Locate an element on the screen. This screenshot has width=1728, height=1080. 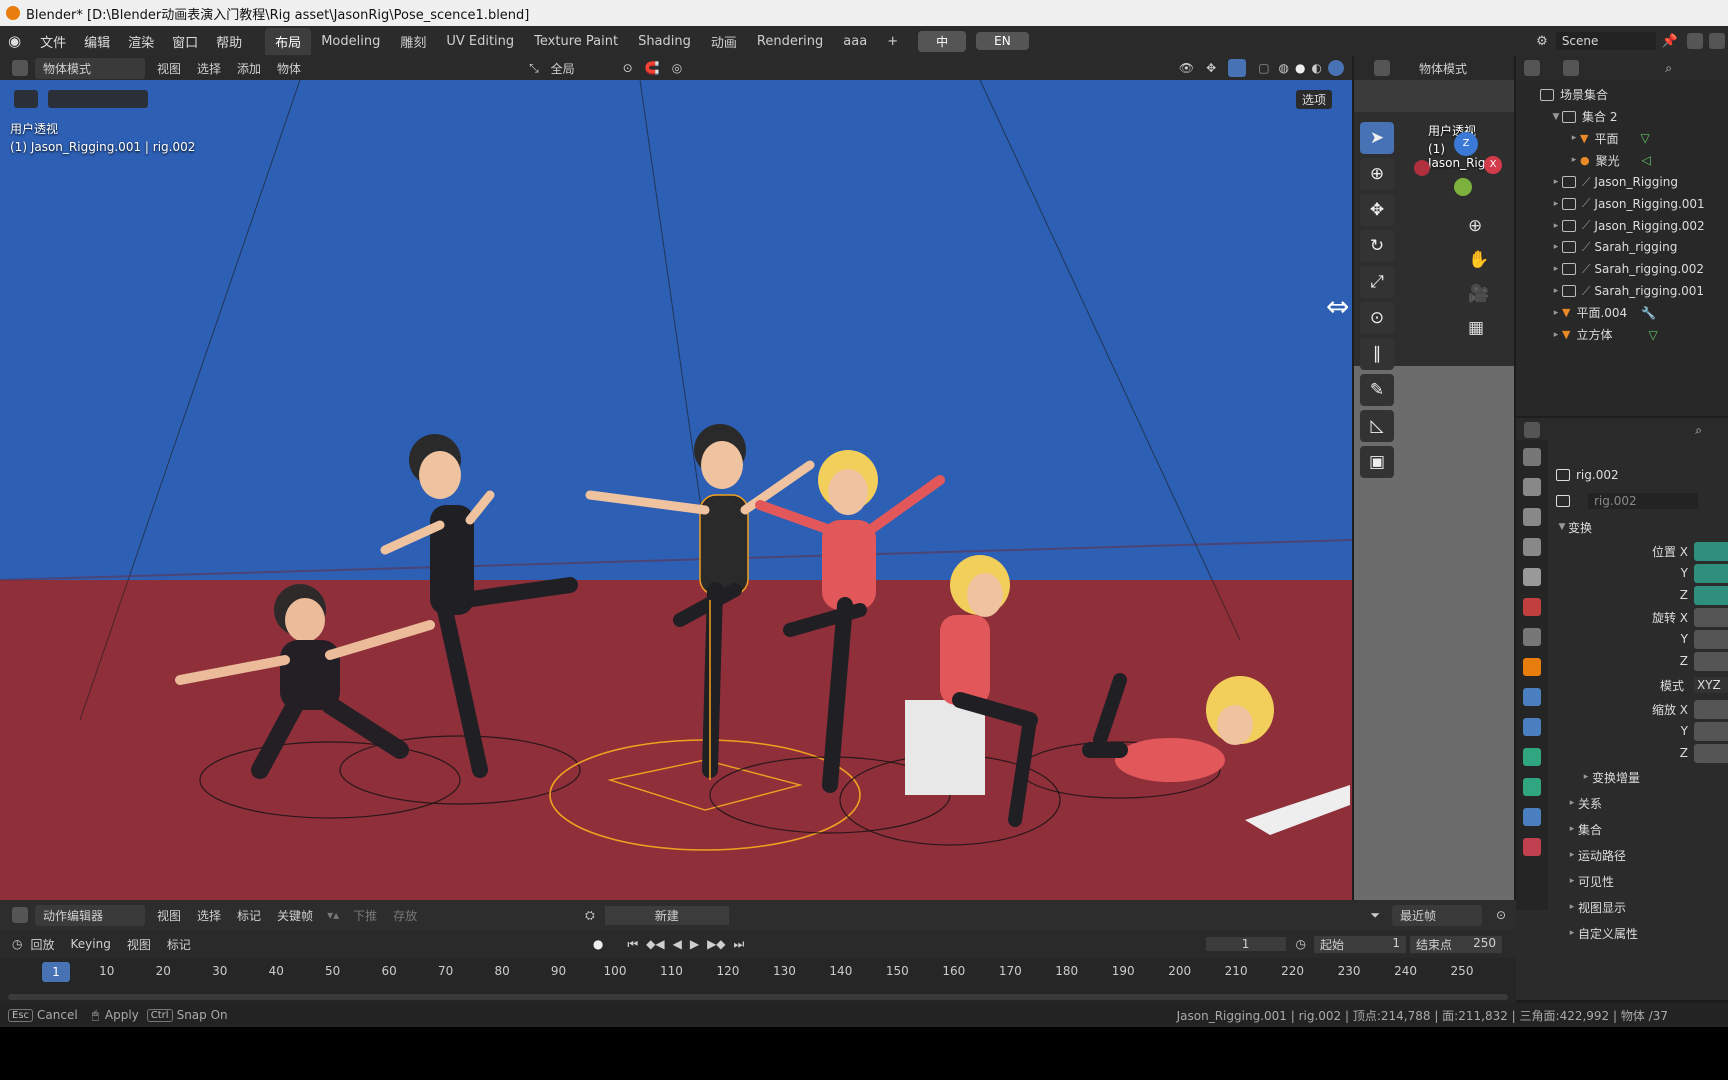
menu-edit: 编辑 is located at coordinates (97, 41).